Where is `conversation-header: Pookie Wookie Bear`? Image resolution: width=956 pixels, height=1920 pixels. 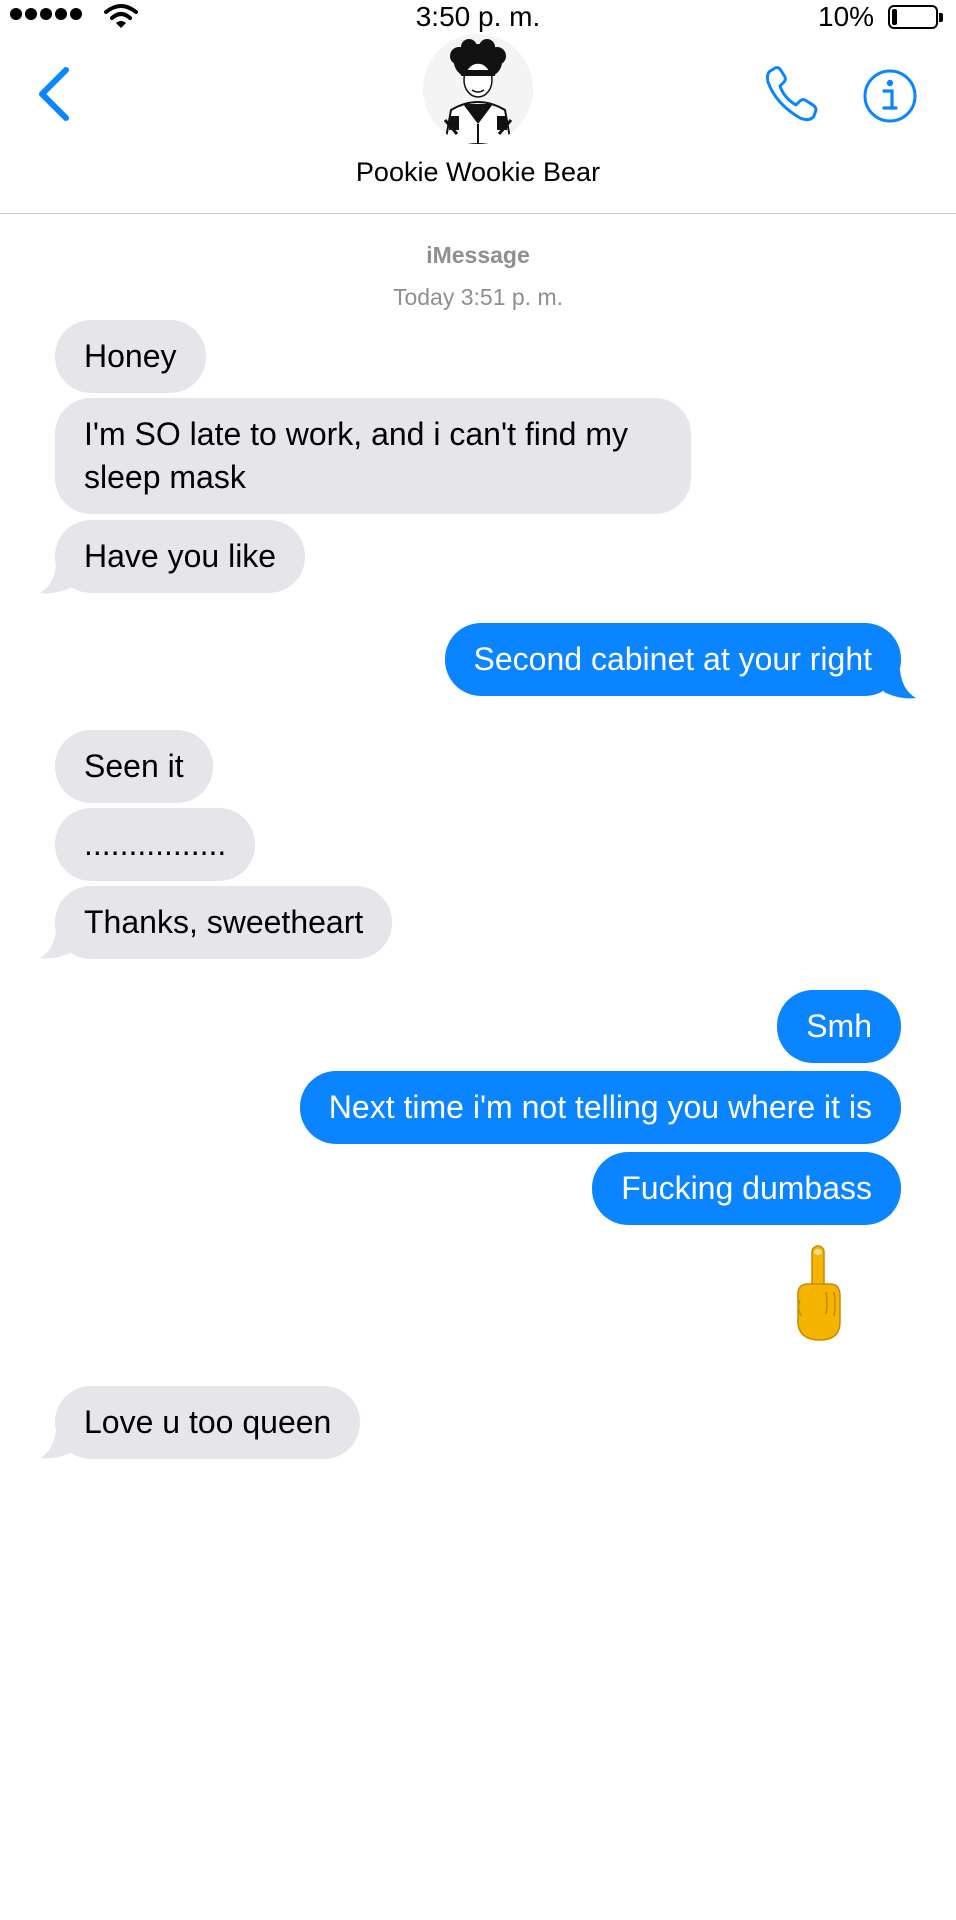
conversation-header: Pookie Wookie Bear is located at coordinates (478, 124).